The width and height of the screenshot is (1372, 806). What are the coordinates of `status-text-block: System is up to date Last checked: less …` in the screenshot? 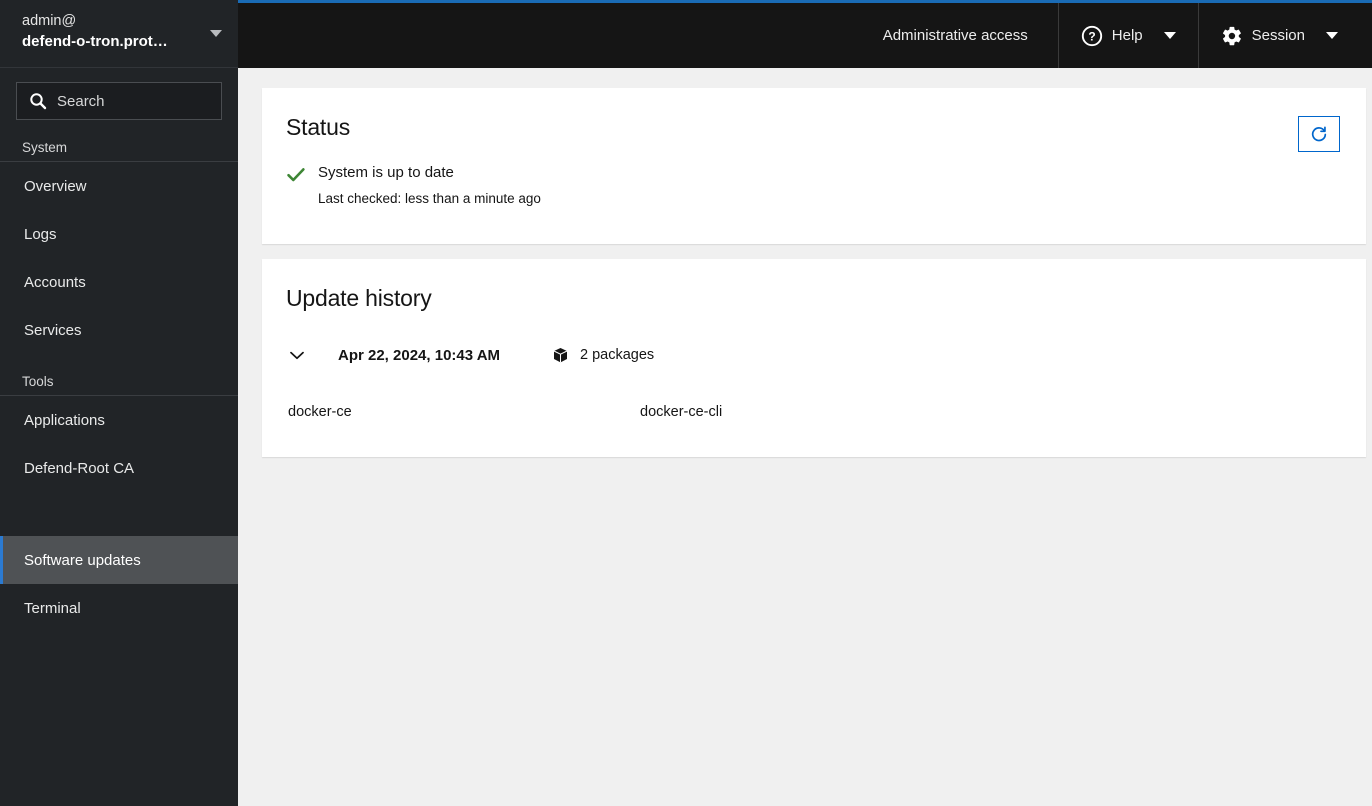 It's located at (429, 185).